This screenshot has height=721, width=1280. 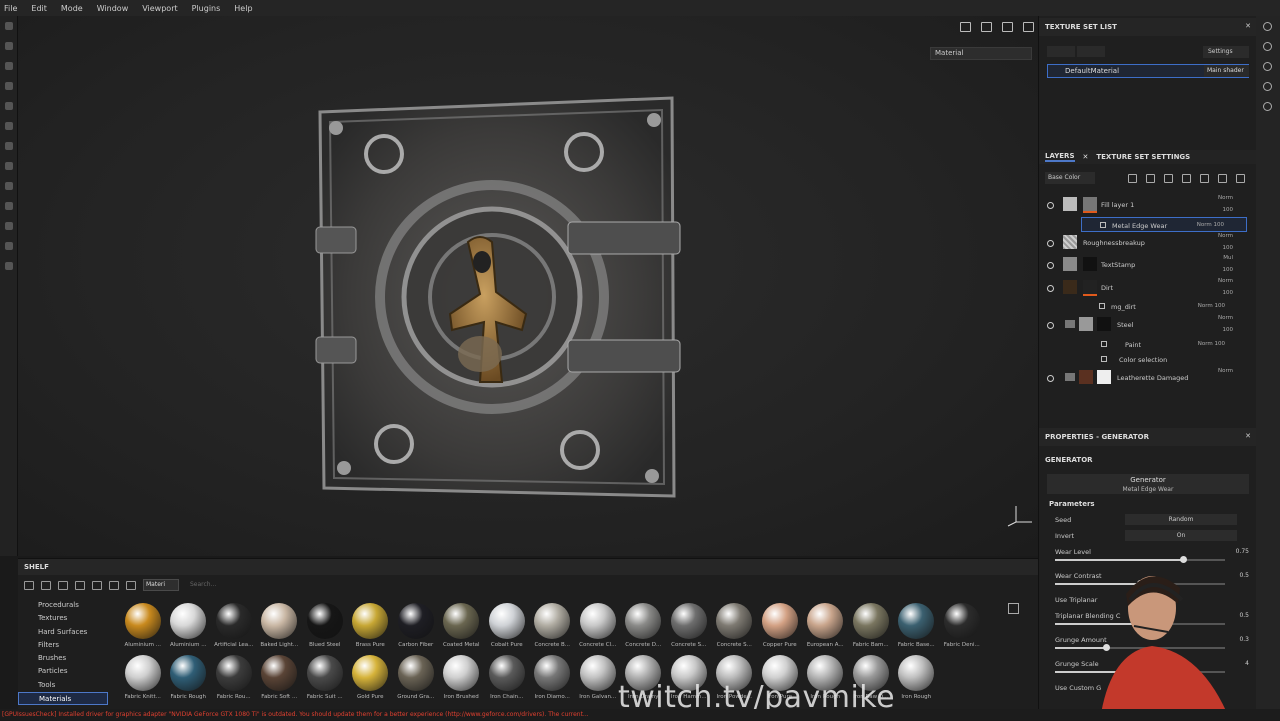 What do you see at coordinates (189, 681) in the screenshot?
I see `material-tile: Fabric Rough` at bounding box center [189, 681].